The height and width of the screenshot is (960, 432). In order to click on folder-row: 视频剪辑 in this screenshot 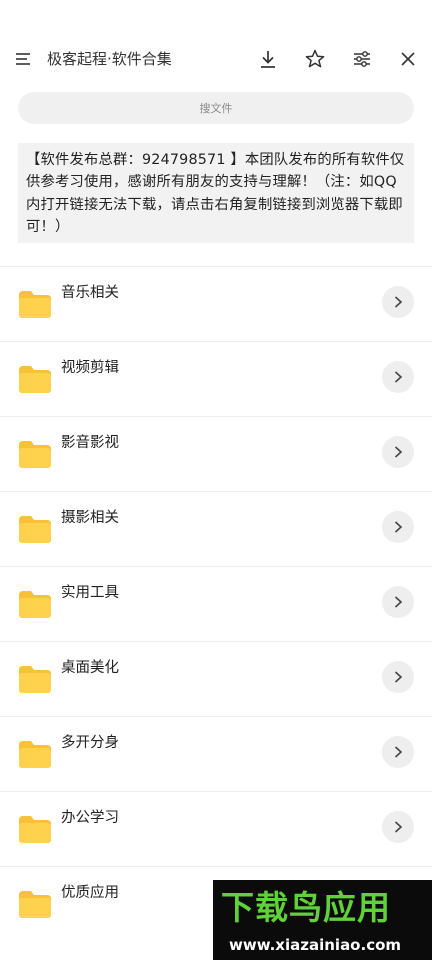, I will do `click(216, 378)`.